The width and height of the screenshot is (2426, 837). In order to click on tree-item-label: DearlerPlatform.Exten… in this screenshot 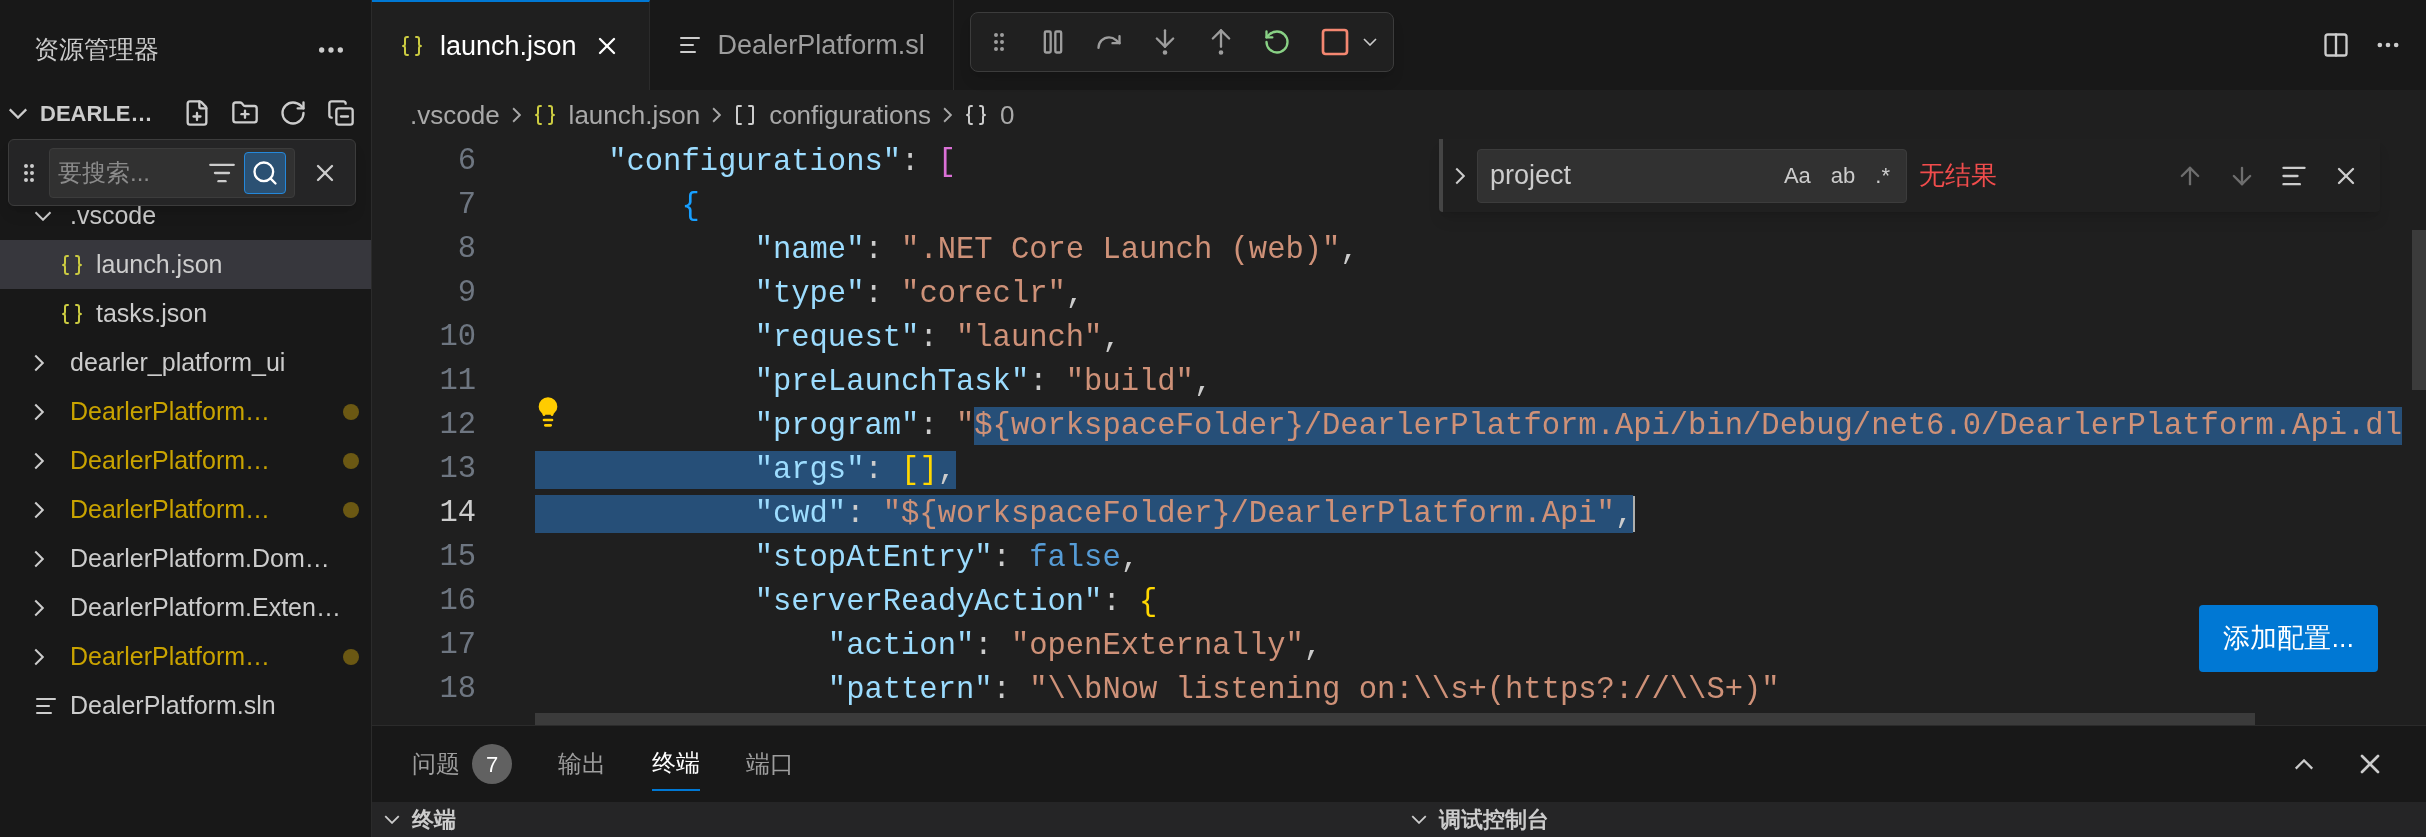, I will do `click(205, 607)`.